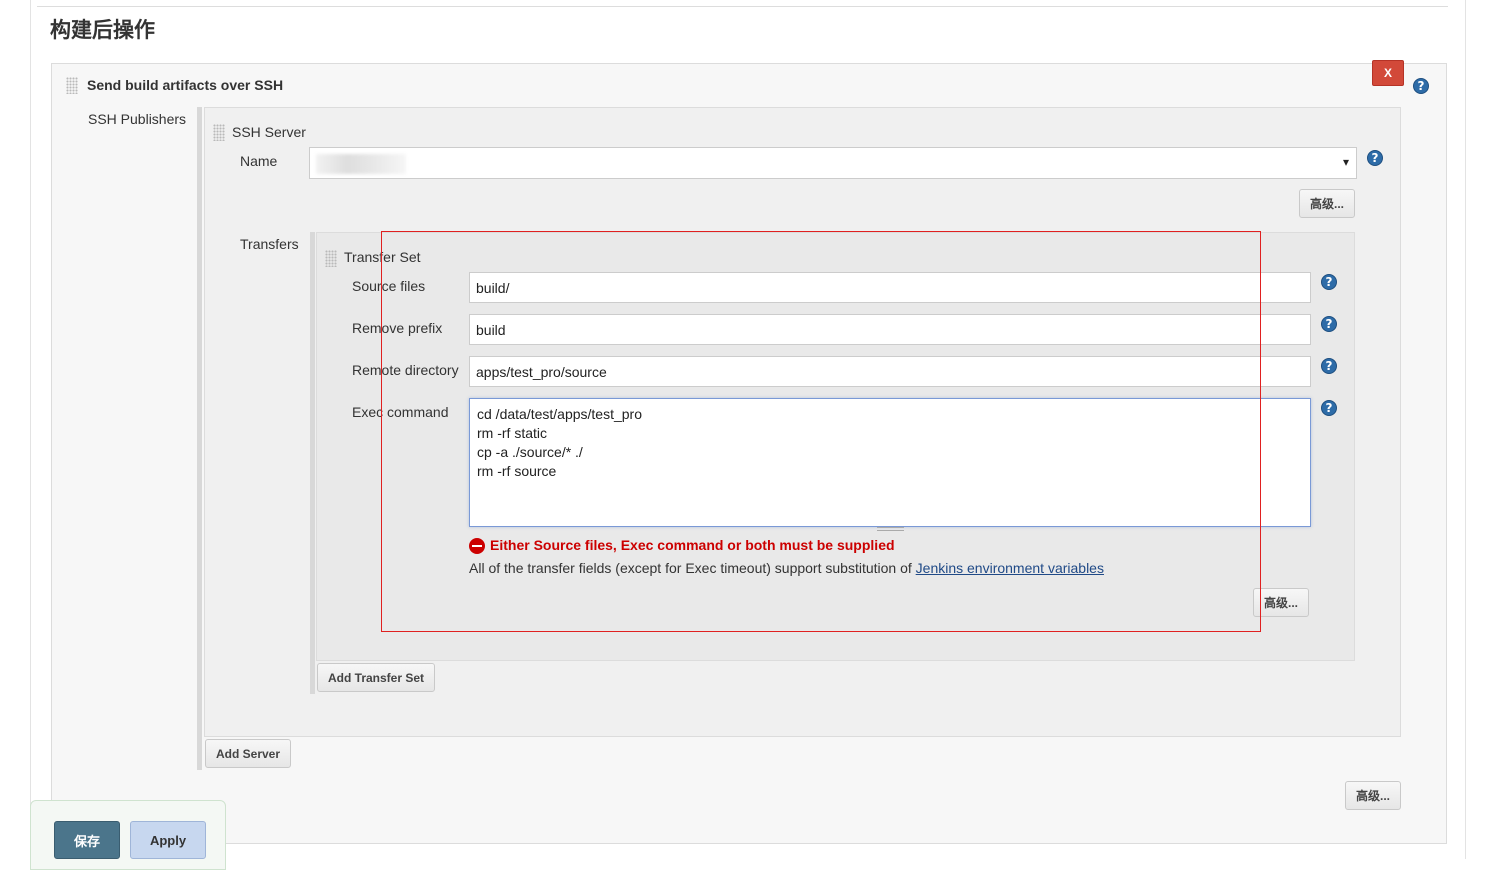 Image resolution: width=1493 pixels, height=870 pixels. I want to click on exec-command-label: Exec command, so click(400, 412).